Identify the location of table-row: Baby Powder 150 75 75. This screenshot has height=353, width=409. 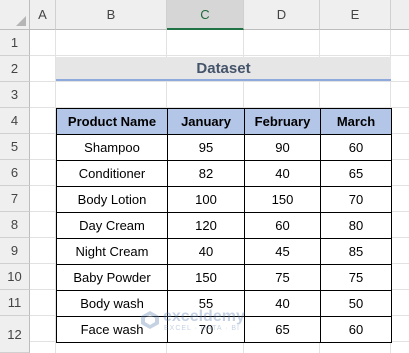
(224, 277).